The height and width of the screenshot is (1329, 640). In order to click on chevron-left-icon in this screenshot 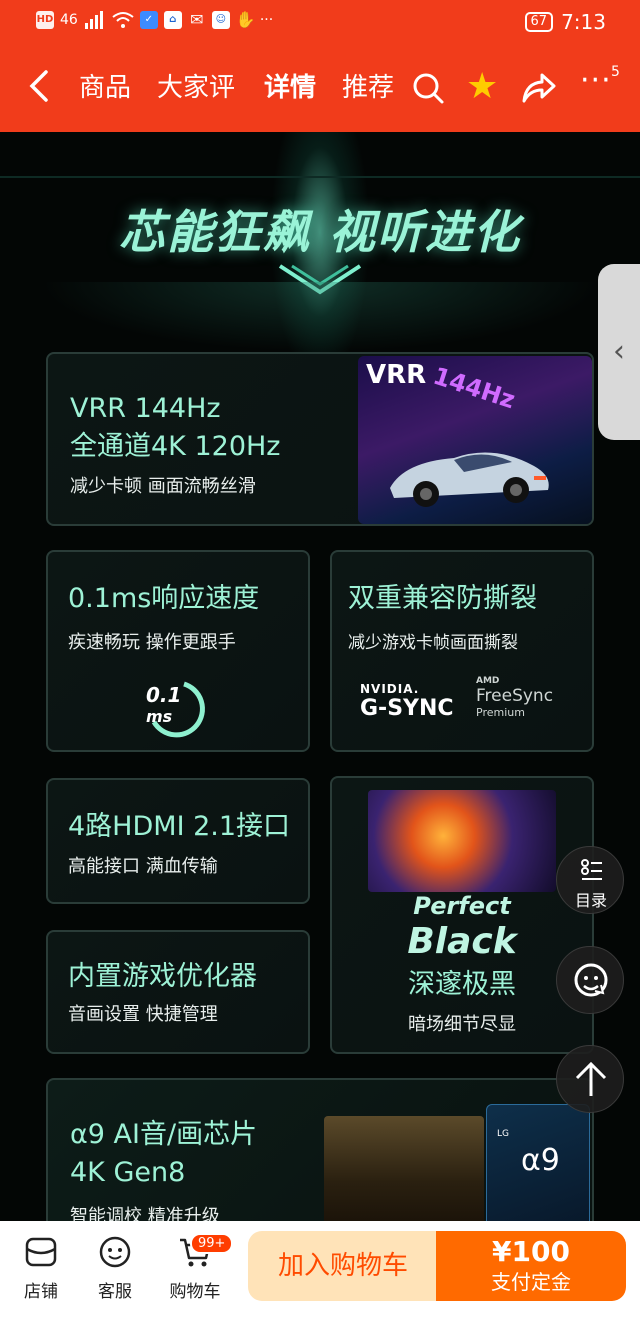, I will do `click(38, 86)`.